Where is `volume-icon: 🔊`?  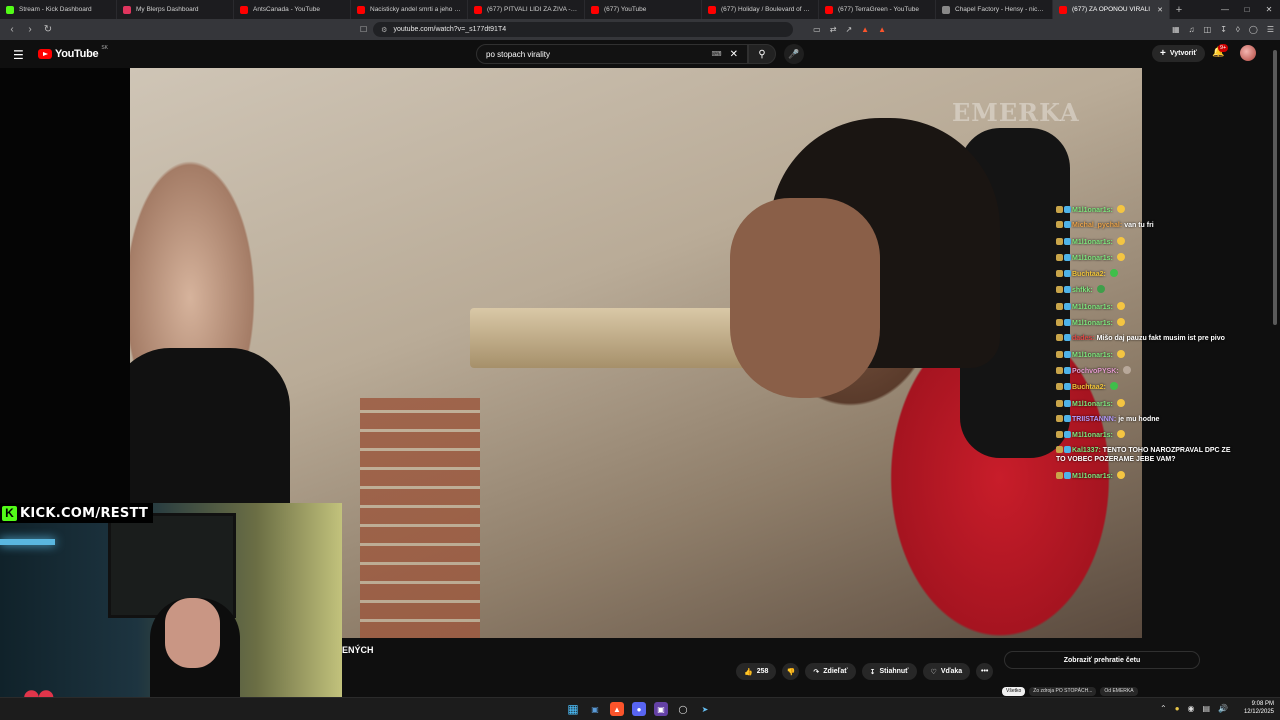 volume-icon: 🔊 is located at coordinates (1223, 708).